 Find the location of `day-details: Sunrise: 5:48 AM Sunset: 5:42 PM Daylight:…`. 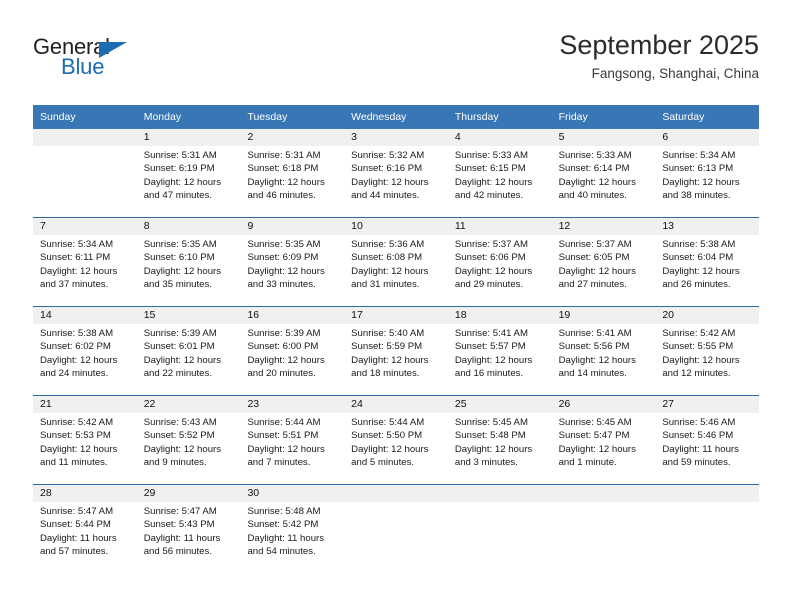

day-details: Sunrise: 5:48 AM Sunset: 5:42 PM Daylight:… is located at coordinates (292, 530).